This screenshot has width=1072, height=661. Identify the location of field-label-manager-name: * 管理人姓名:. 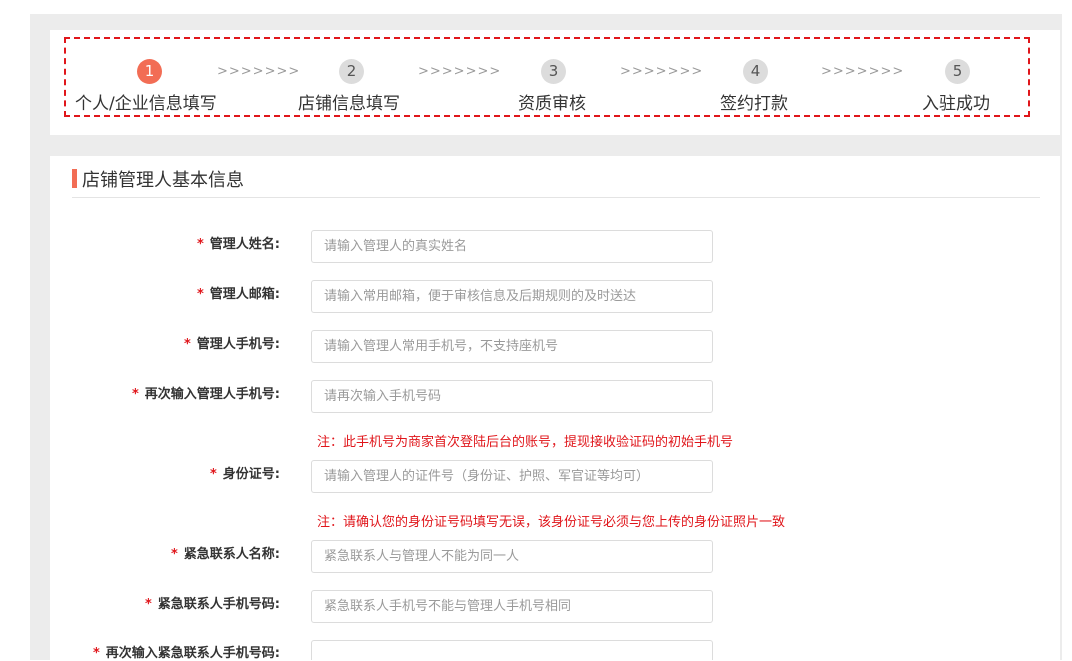
(238, 242).